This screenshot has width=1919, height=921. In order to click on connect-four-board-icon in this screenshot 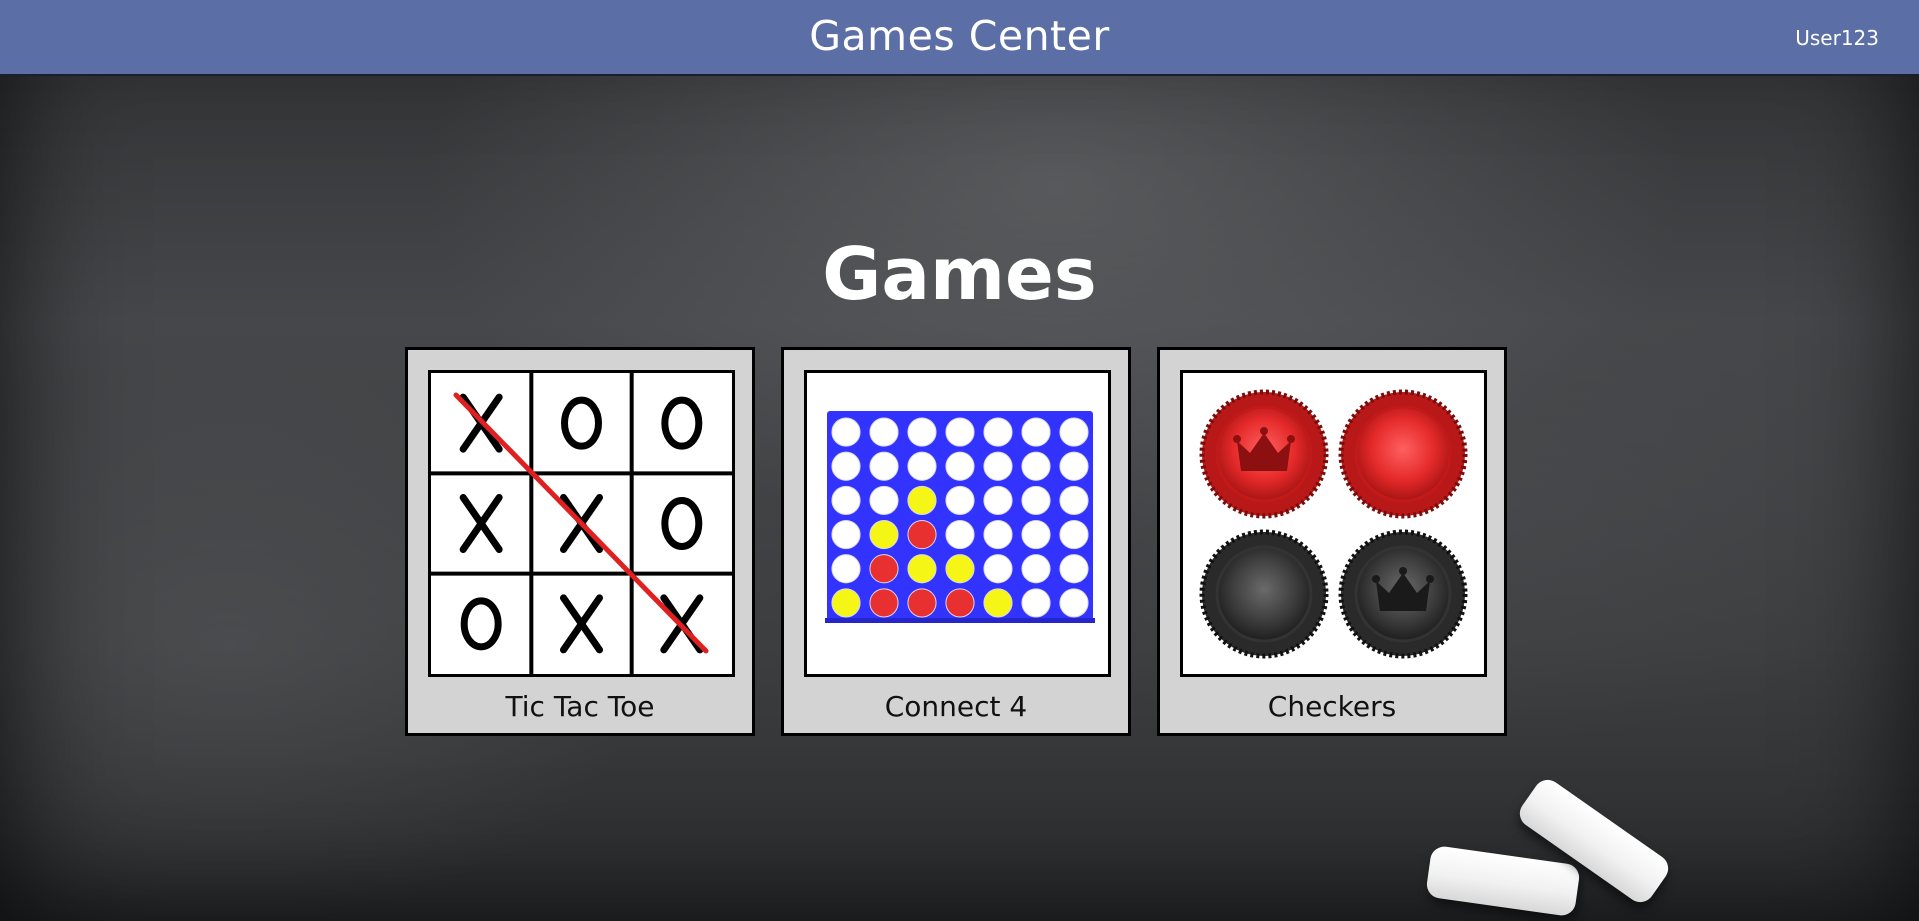, I will do `click(957, 523)`.